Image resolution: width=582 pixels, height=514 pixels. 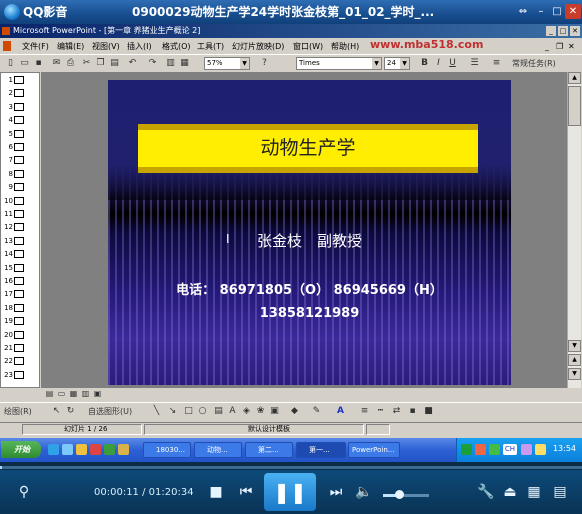 I want to click on ppt-minimize-button: _, so click(x=551, y=31).